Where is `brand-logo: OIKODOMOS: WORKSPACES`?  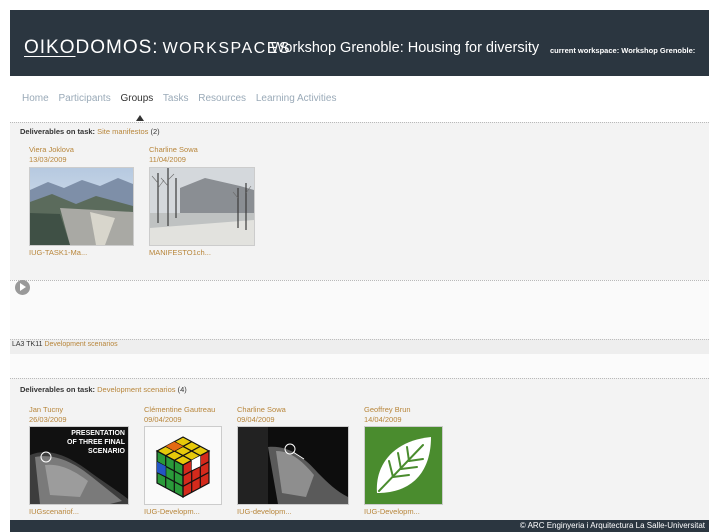 brand-logo: OIKODOMOS: WORKSPACES is located at coordinates (157, 48).